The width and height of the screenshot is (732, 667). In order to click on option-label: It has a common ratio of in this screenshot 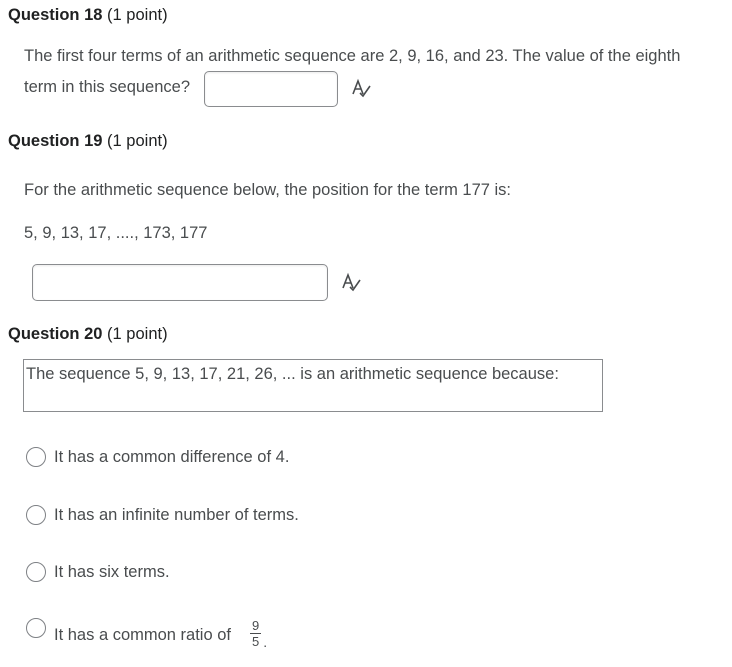, I will do `click(142, 635)`.